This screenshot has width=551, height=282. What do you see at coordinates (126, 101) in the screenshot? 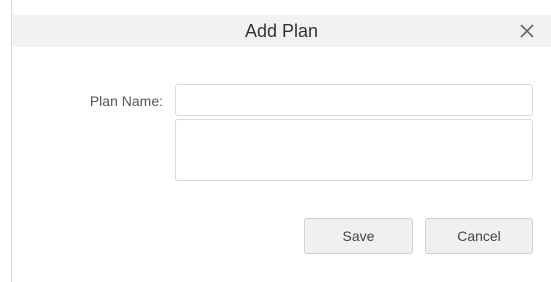
I see `plan-name-label: Plan Name:` at bounding box center [126, 101].